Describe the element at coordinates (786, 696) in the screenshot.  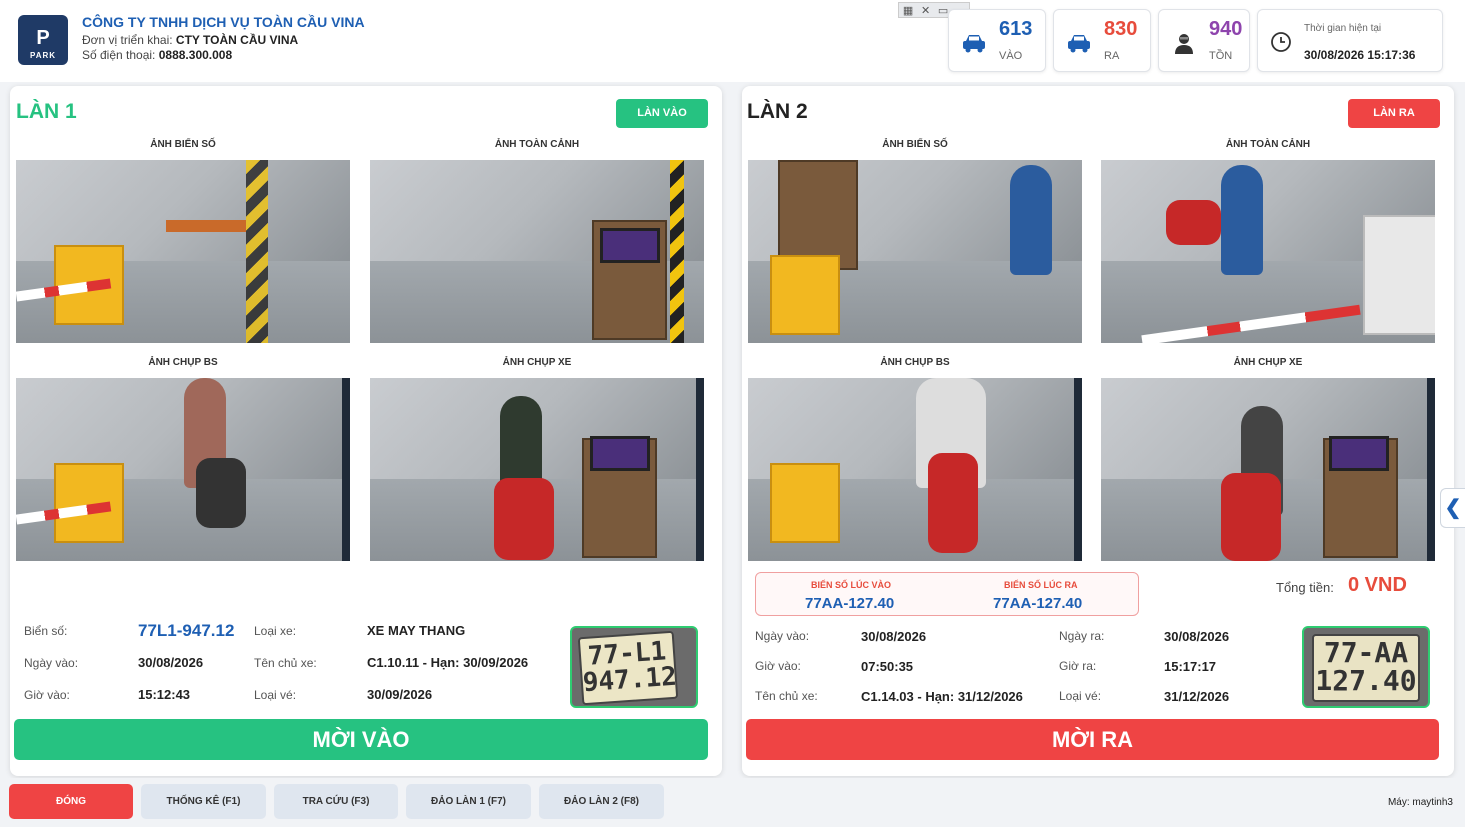
I see `lane2-owner-label: Tên chủ xe:` at that location.